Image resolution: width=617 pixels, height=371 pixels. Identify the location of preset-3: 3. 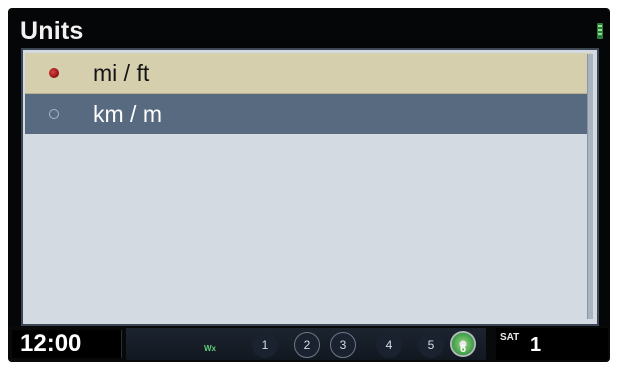
(343, 345).